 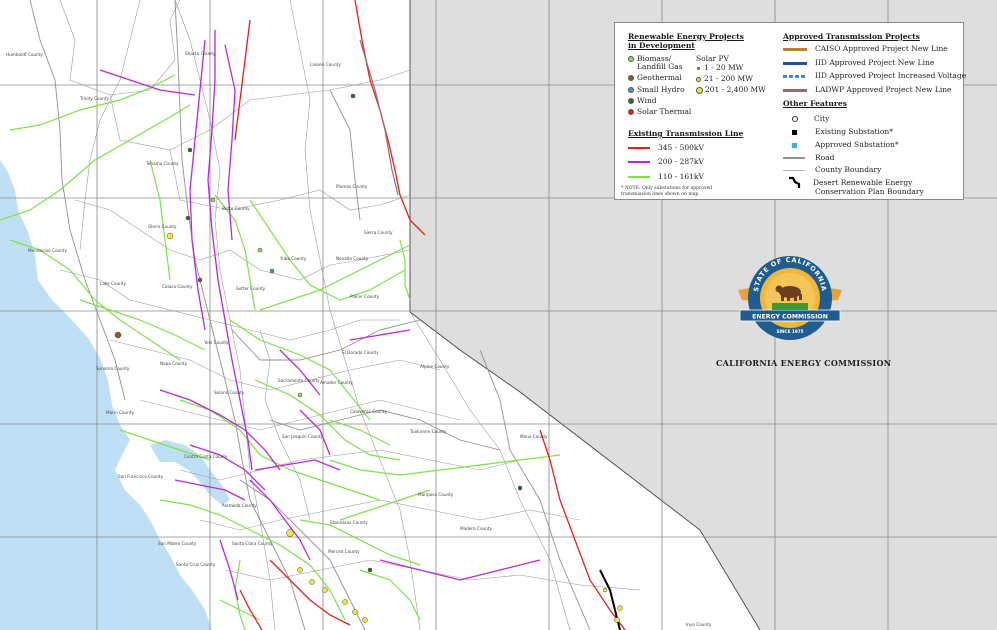 I want to click on legend-of-county-boundary: County Boundary, so click(x=832, y=169).